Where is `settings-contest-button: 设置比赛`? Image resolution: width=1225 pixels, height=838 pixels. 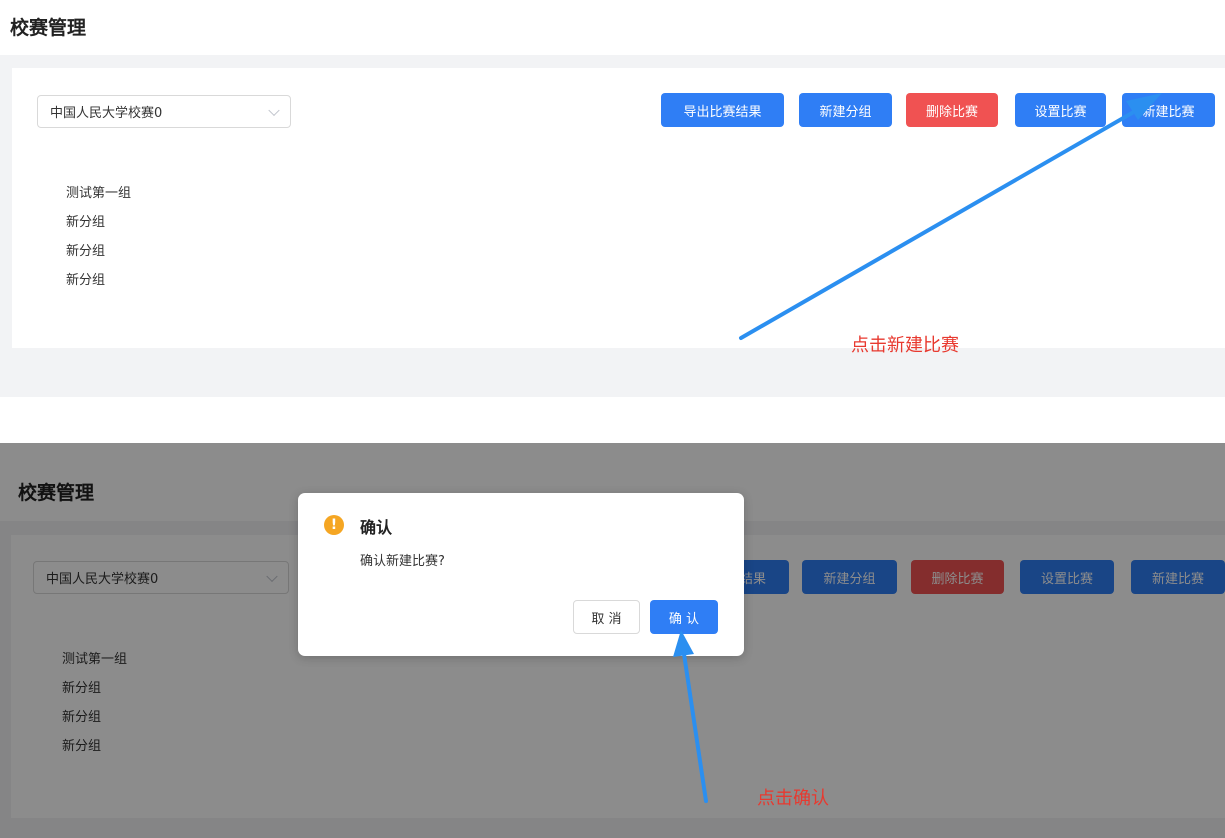
settings-contest-button: 设置比赛 is located at coordinates (1060, 110).